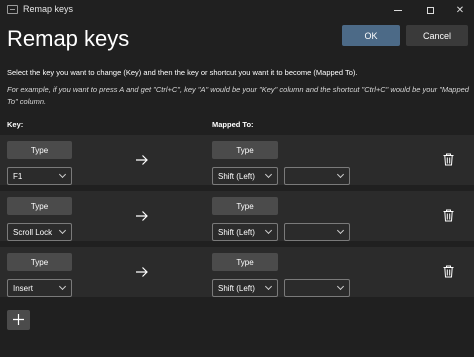 The image size is (474, 357). Describe the element at coordinates (18, 176) in the screenshot. I see `key-select-value: F1` at that location.